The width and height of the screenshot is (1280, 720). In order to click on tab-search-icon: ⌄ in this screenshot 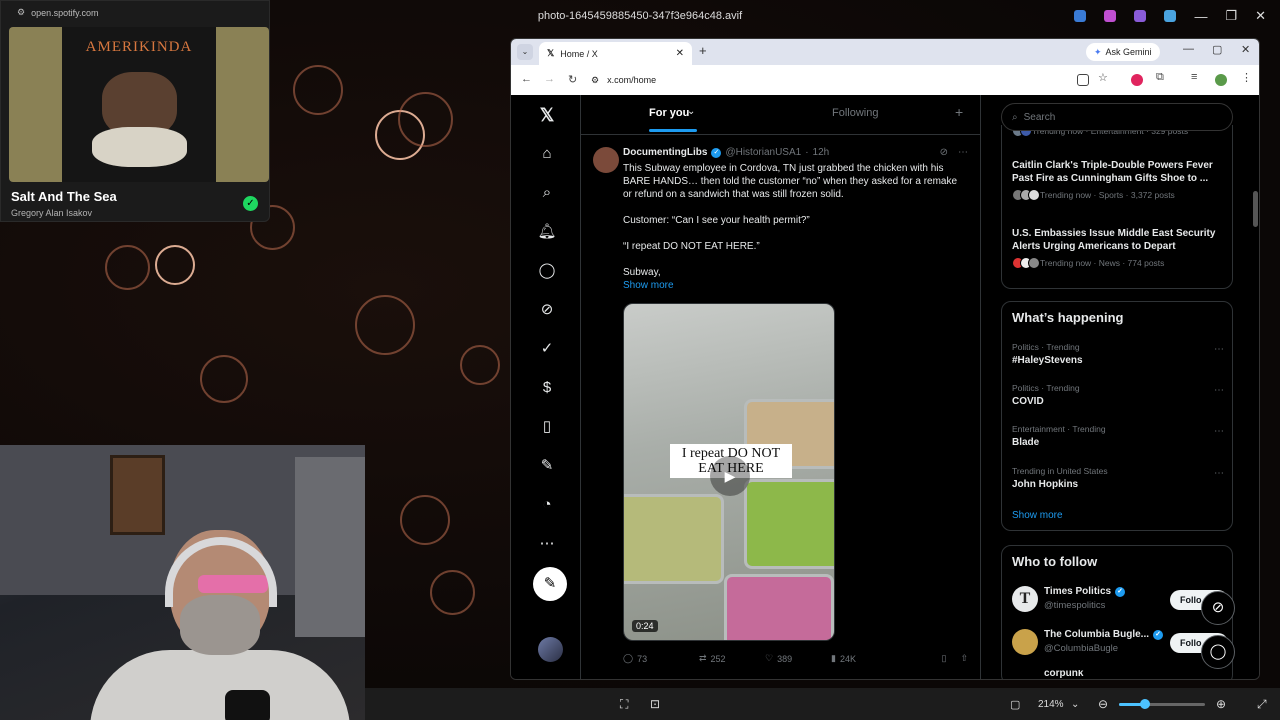, I will do `click(525, 52)`.